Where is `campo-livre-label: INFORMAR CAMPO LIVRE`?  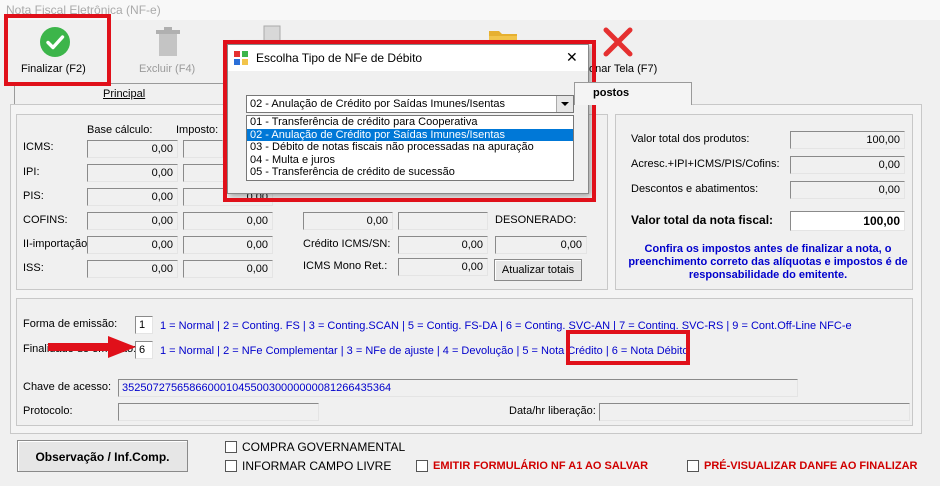 campo-livre-label: INFORMAR CAMPO LIVRE is located at coordinates (317, 466).